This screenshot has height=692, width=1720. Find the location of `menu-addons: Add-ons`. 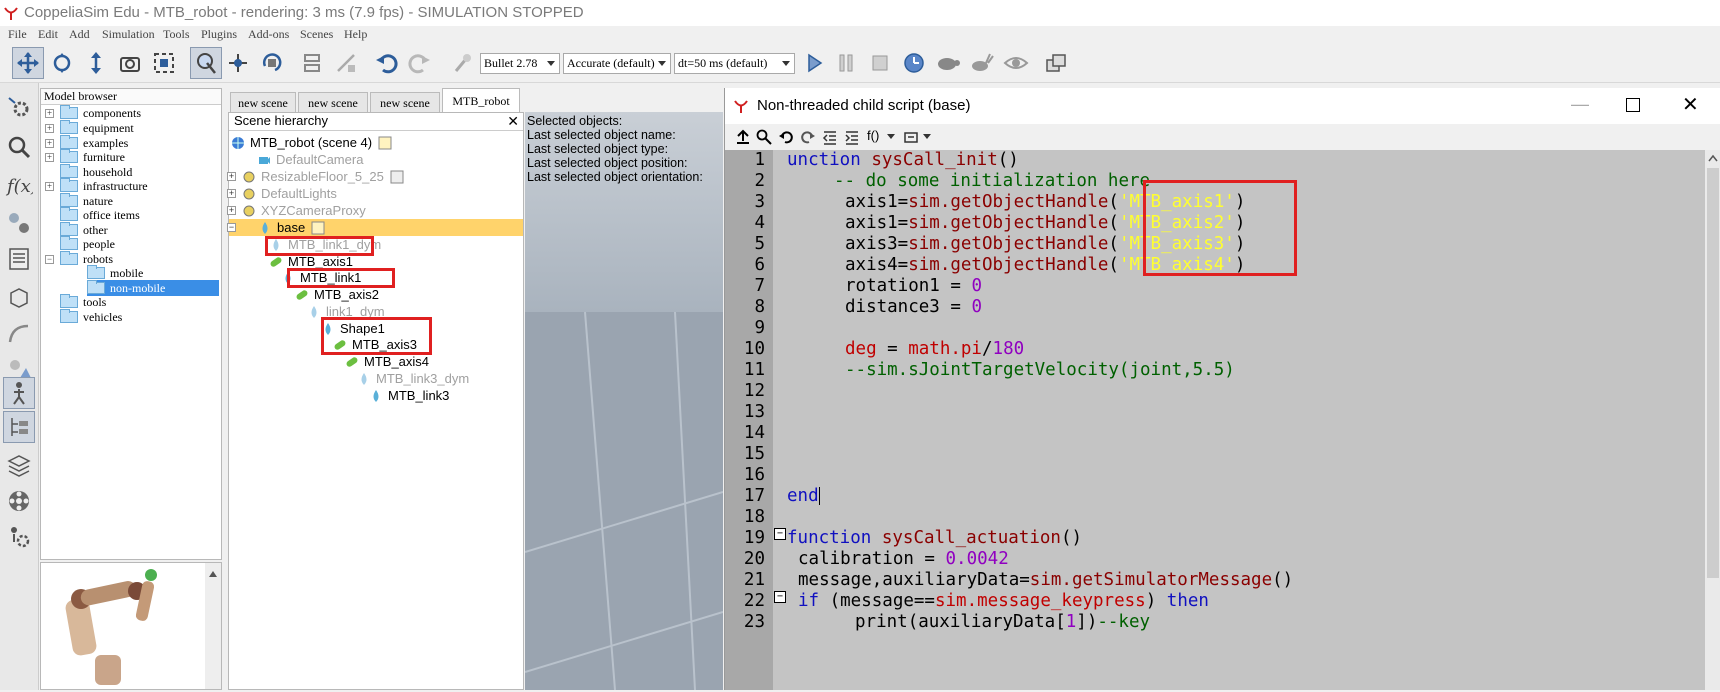

menu-addons: Add-ons is located at coordinates (268, 34).